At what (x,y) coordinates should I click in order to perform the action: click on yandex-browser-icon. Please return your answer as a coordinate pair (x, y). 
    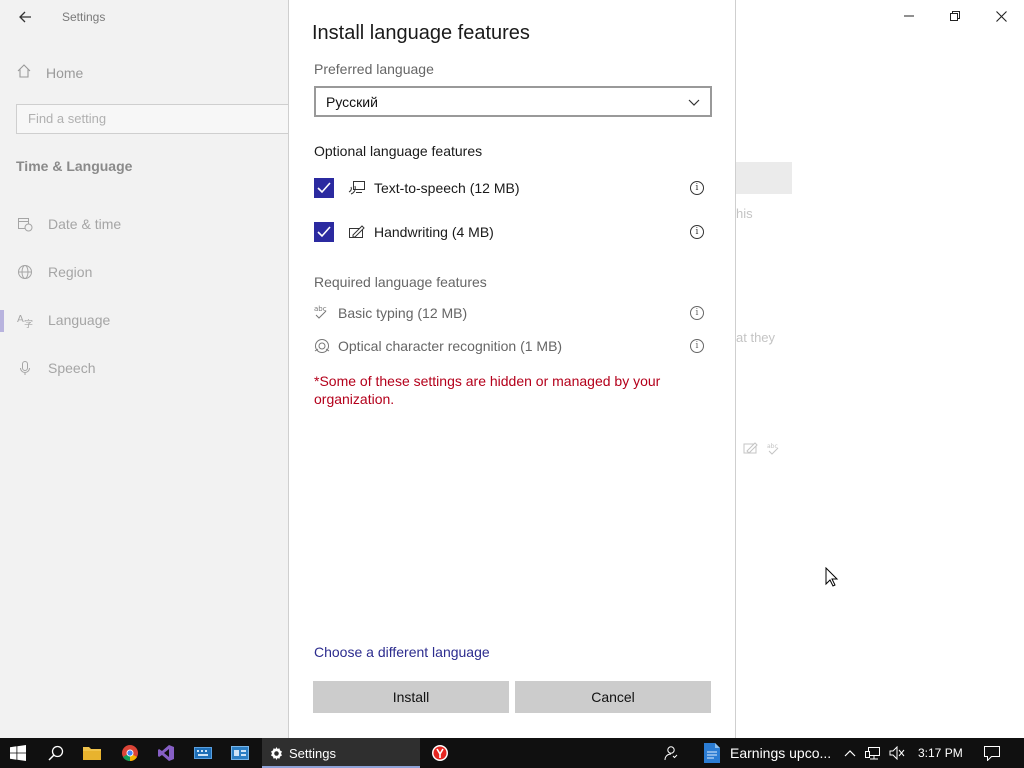
    Looking at the image, I should click on (440, 753).